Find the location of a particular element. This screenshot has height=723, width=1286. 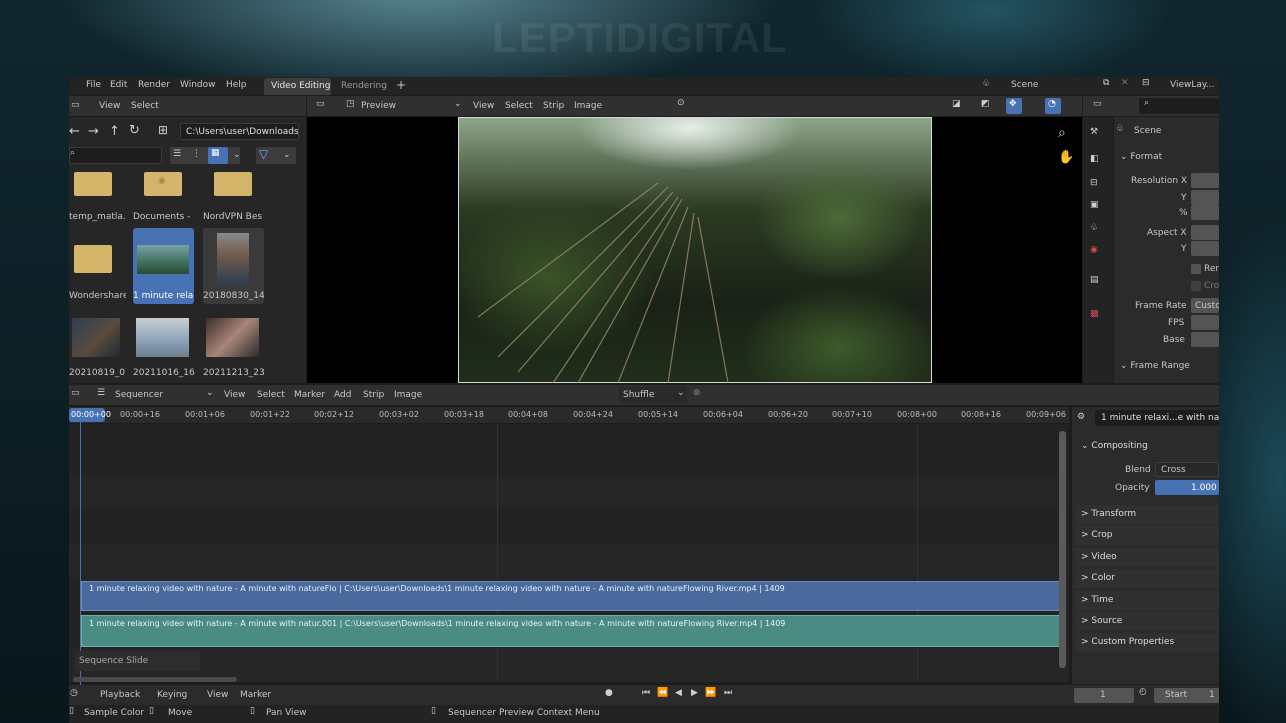

filebrowser-search is located at coordinates (115, 155).